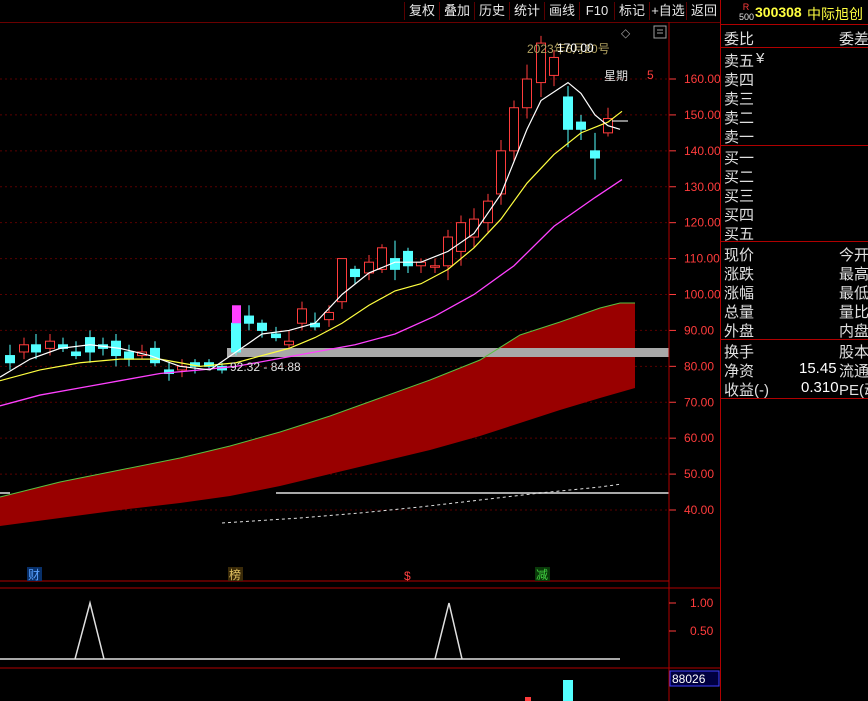 Image resolution: width=868 pixels, height=701 pixels. I want to click on net-asset-label: 净资, so click(739, 371).